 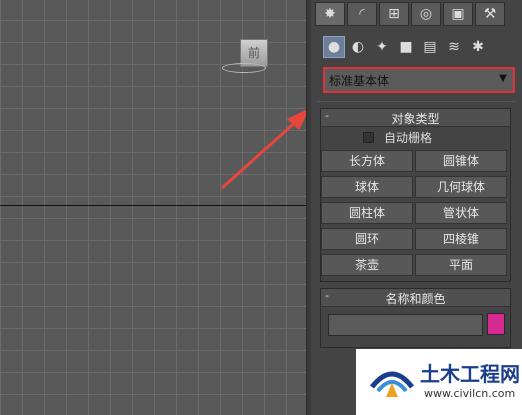 What do you see at coordinates (461, 213) in the screenshot?
I see `tube-button: 管状体` at bounding box center [461, 213].